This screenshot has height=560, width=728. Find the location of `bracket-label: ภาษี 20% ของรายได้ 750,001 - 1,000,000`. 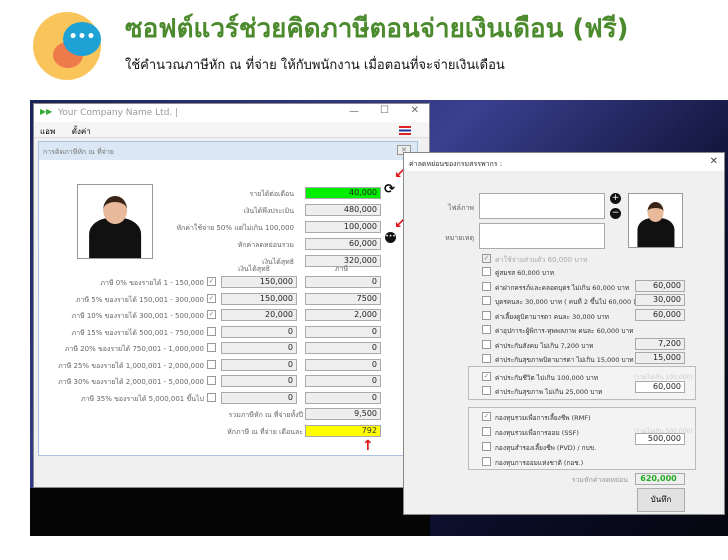

bracket-label: ภาษี 20% ของรายได้ 750,001 - 1,000,000 is located at coordinates (134, 349).